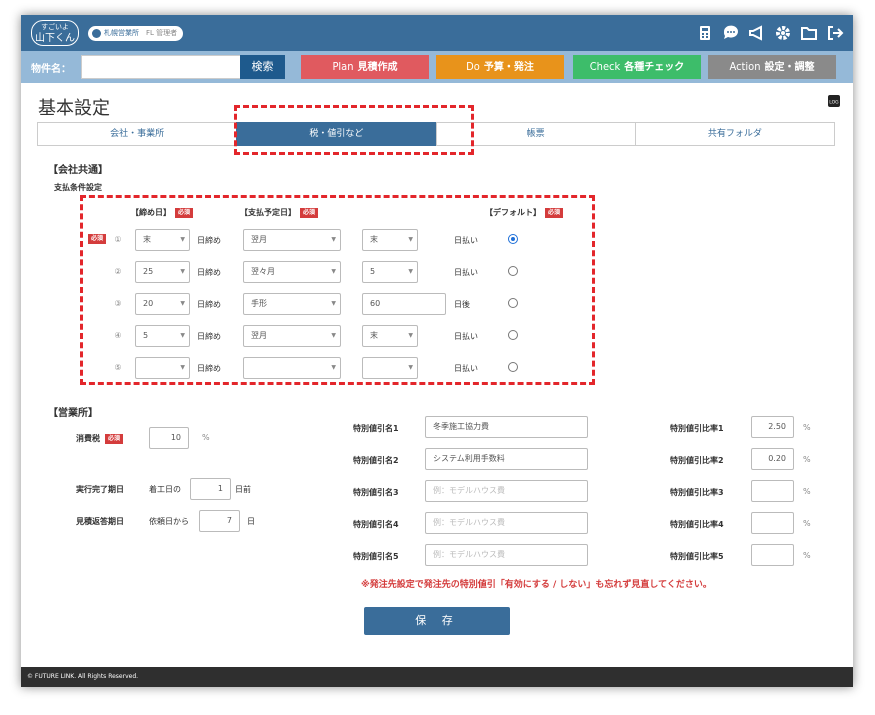  Describe the element at coordinates (88, 438) in the screenshot. I see `consumption-tax-text: 消費税` at that location.